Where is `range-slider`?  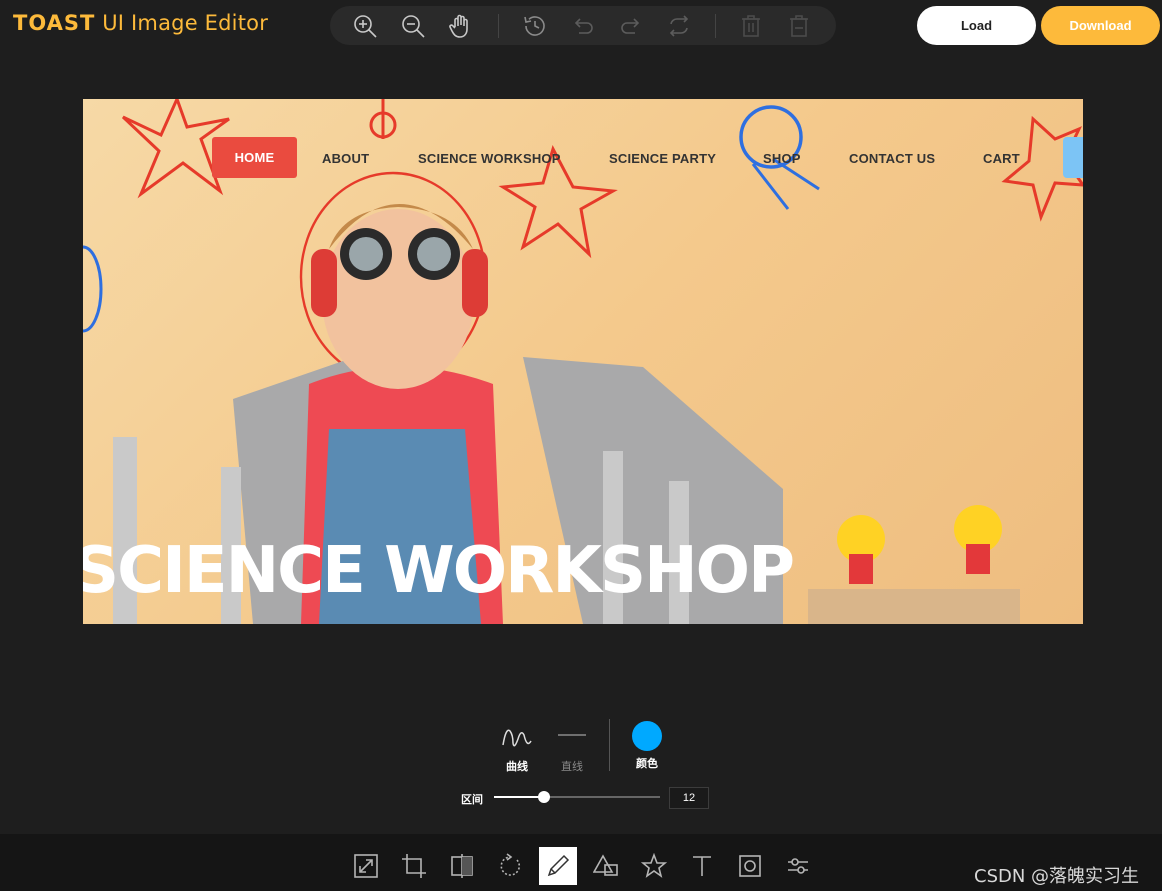 range-slider is located at coordinates (577, 797).